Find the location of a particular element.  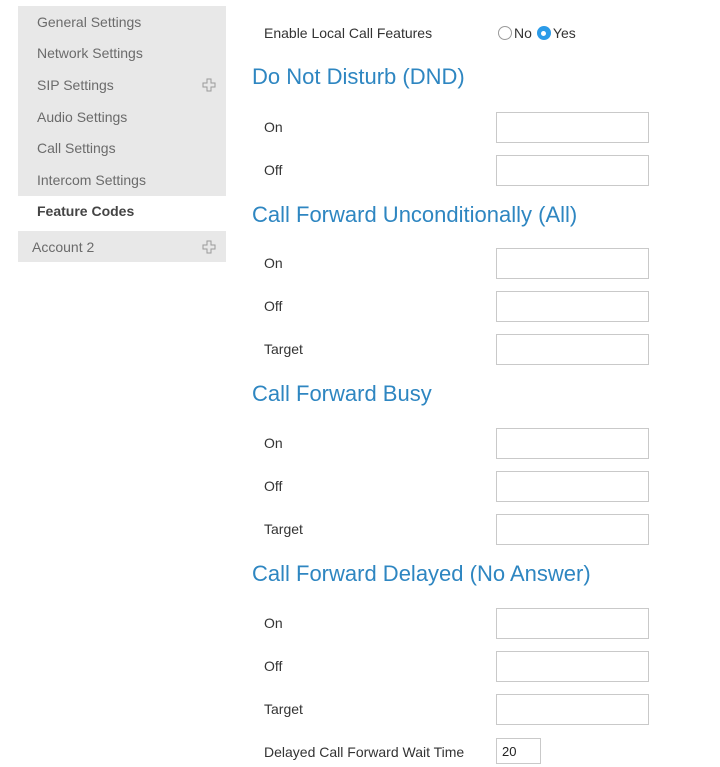

cfa-on-input is located at coordinates (572, 263).